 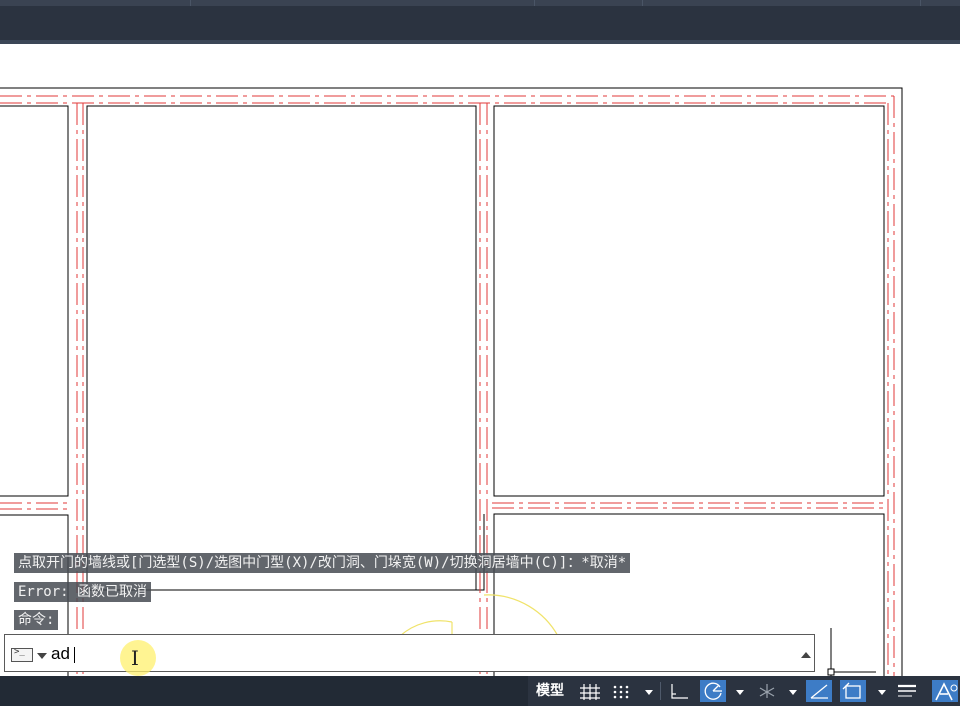 What do you see at coordinates (22, 654) in the screenshot?
I see `terminal-icon: >_` at bounding box center [22, 654].